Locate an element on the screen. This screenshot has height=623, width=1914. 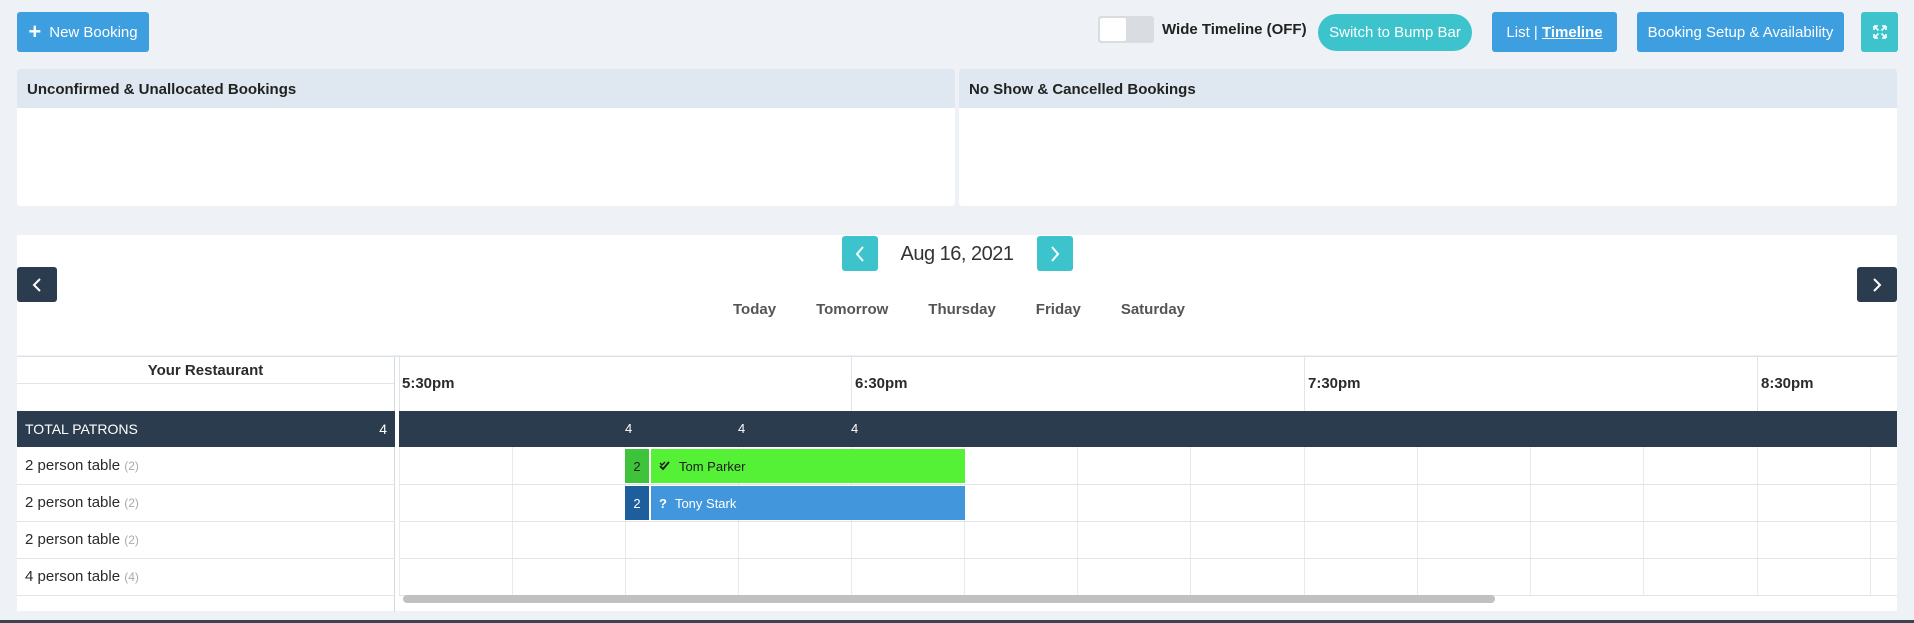
time-label: 6:30pm is located at coordinates (881, 383).